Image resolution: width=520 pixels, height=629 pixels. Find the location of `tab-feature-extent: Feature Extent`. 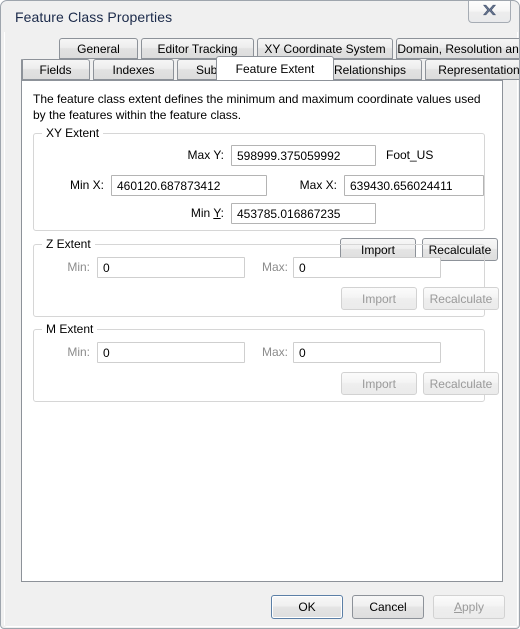

tab-feature-extent: Feature Extent is located at coordinates (275, 68).